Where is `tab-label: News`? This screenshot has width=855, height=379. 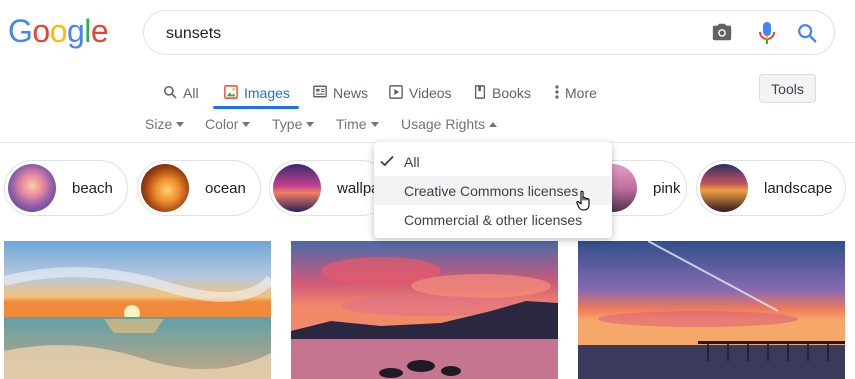
tab-label: News is located at coordinates (351, 93).